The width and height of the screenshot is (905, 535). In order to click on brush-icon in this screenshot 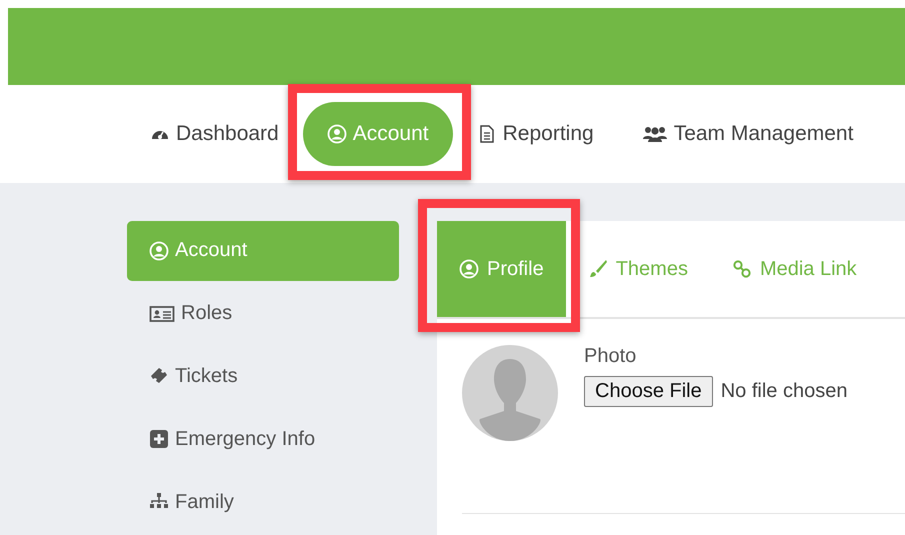, I will do `click(598, 269)`.